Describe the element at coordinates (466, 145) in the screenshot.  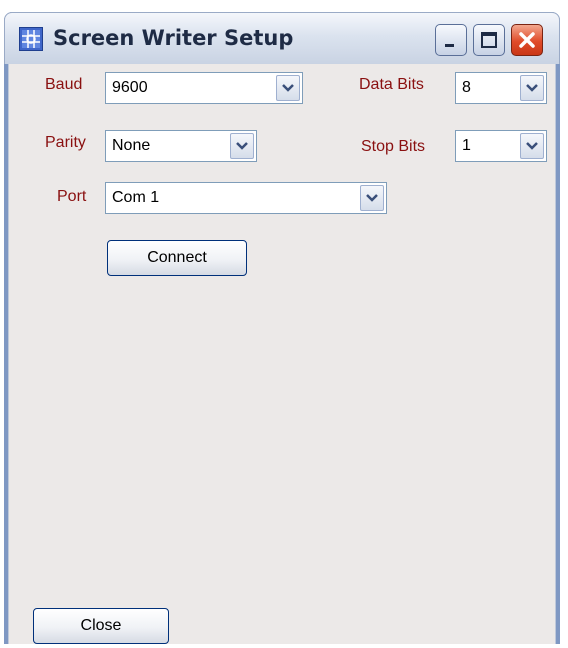
I see `stop-bits-value: 1` at that location.